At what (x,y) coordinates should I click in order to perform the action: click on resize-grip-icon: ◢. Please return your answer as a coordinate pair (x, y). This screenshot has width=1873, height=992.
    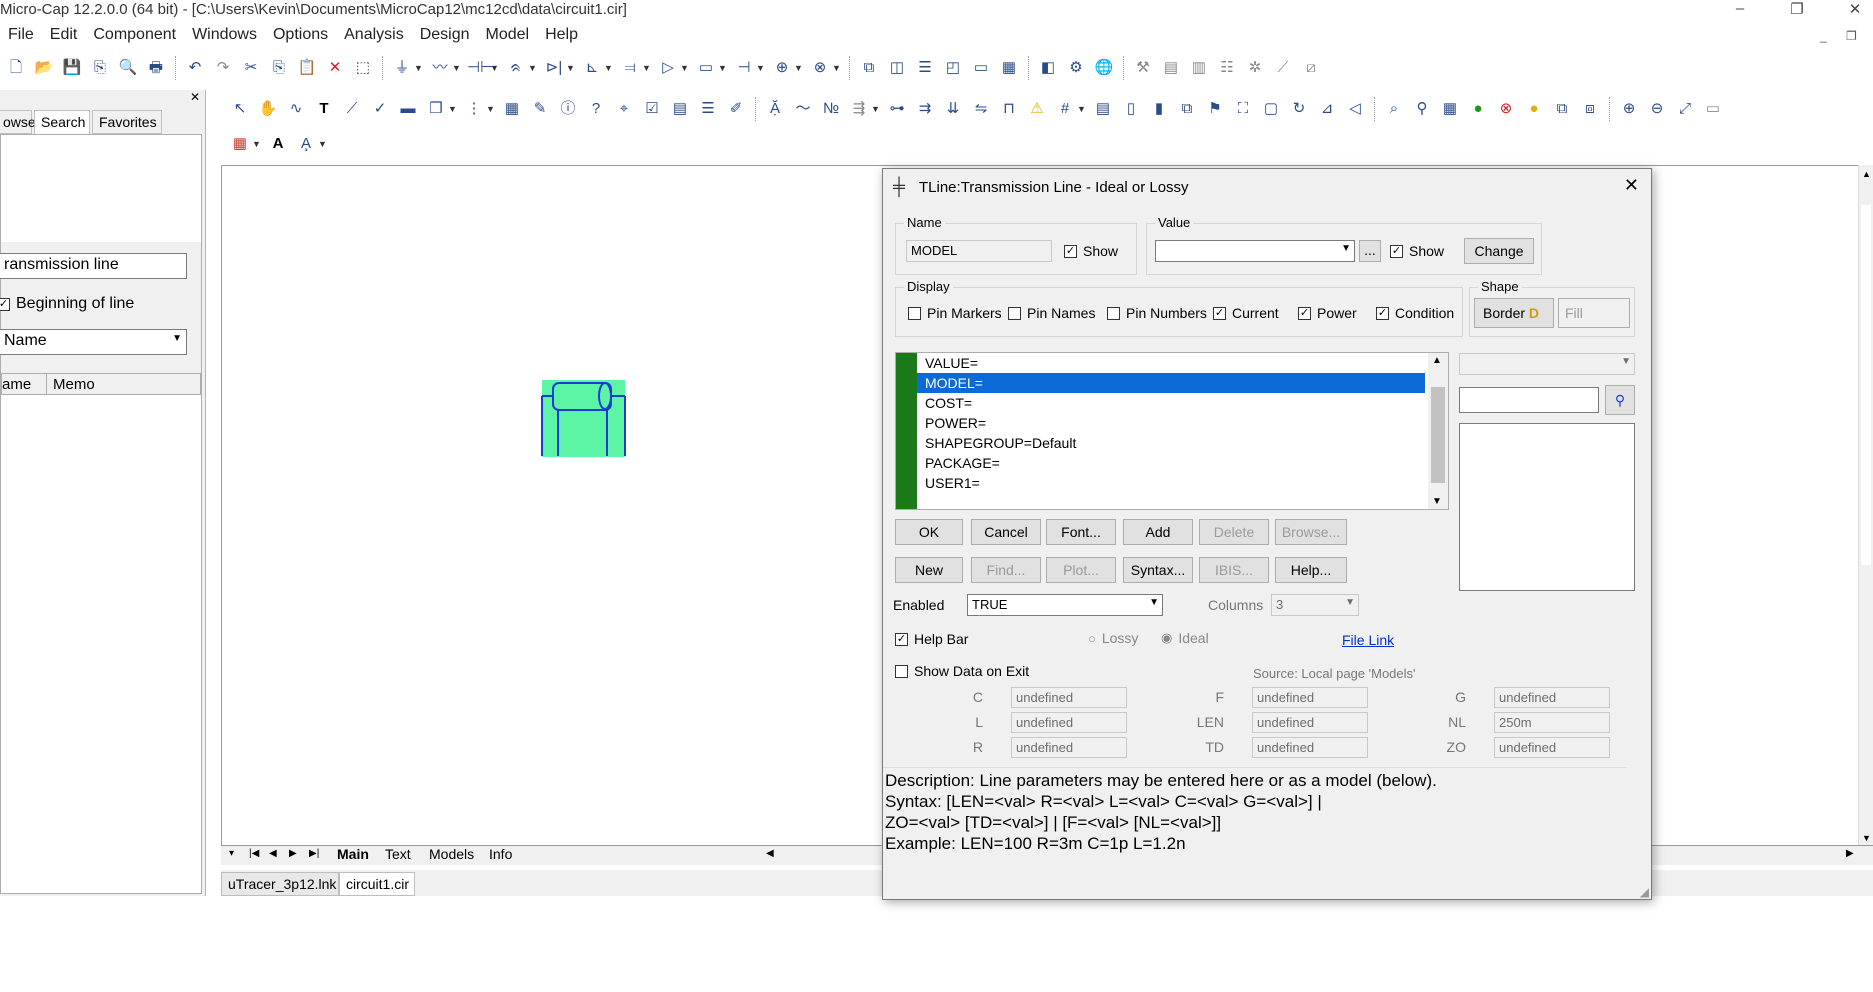
    Looking at the image, I should click on (1644, 892).